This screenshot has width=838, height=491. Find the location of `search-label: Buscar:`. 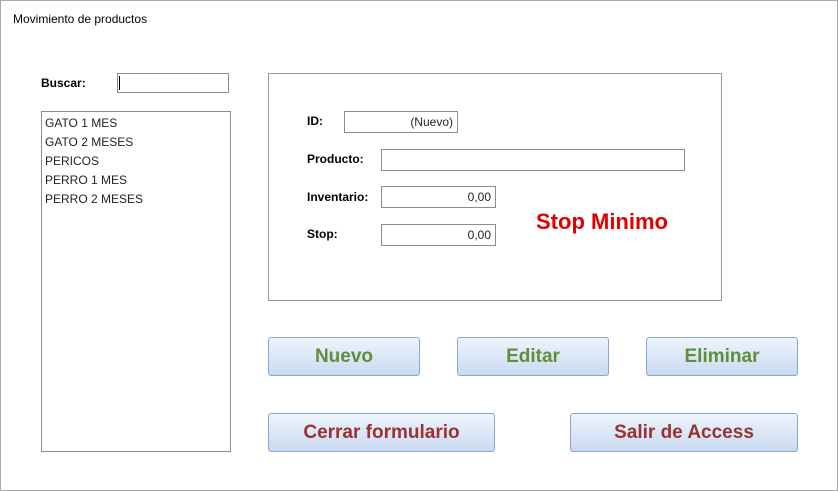

search-label: Buscar: is located at coordinates (63, 83).